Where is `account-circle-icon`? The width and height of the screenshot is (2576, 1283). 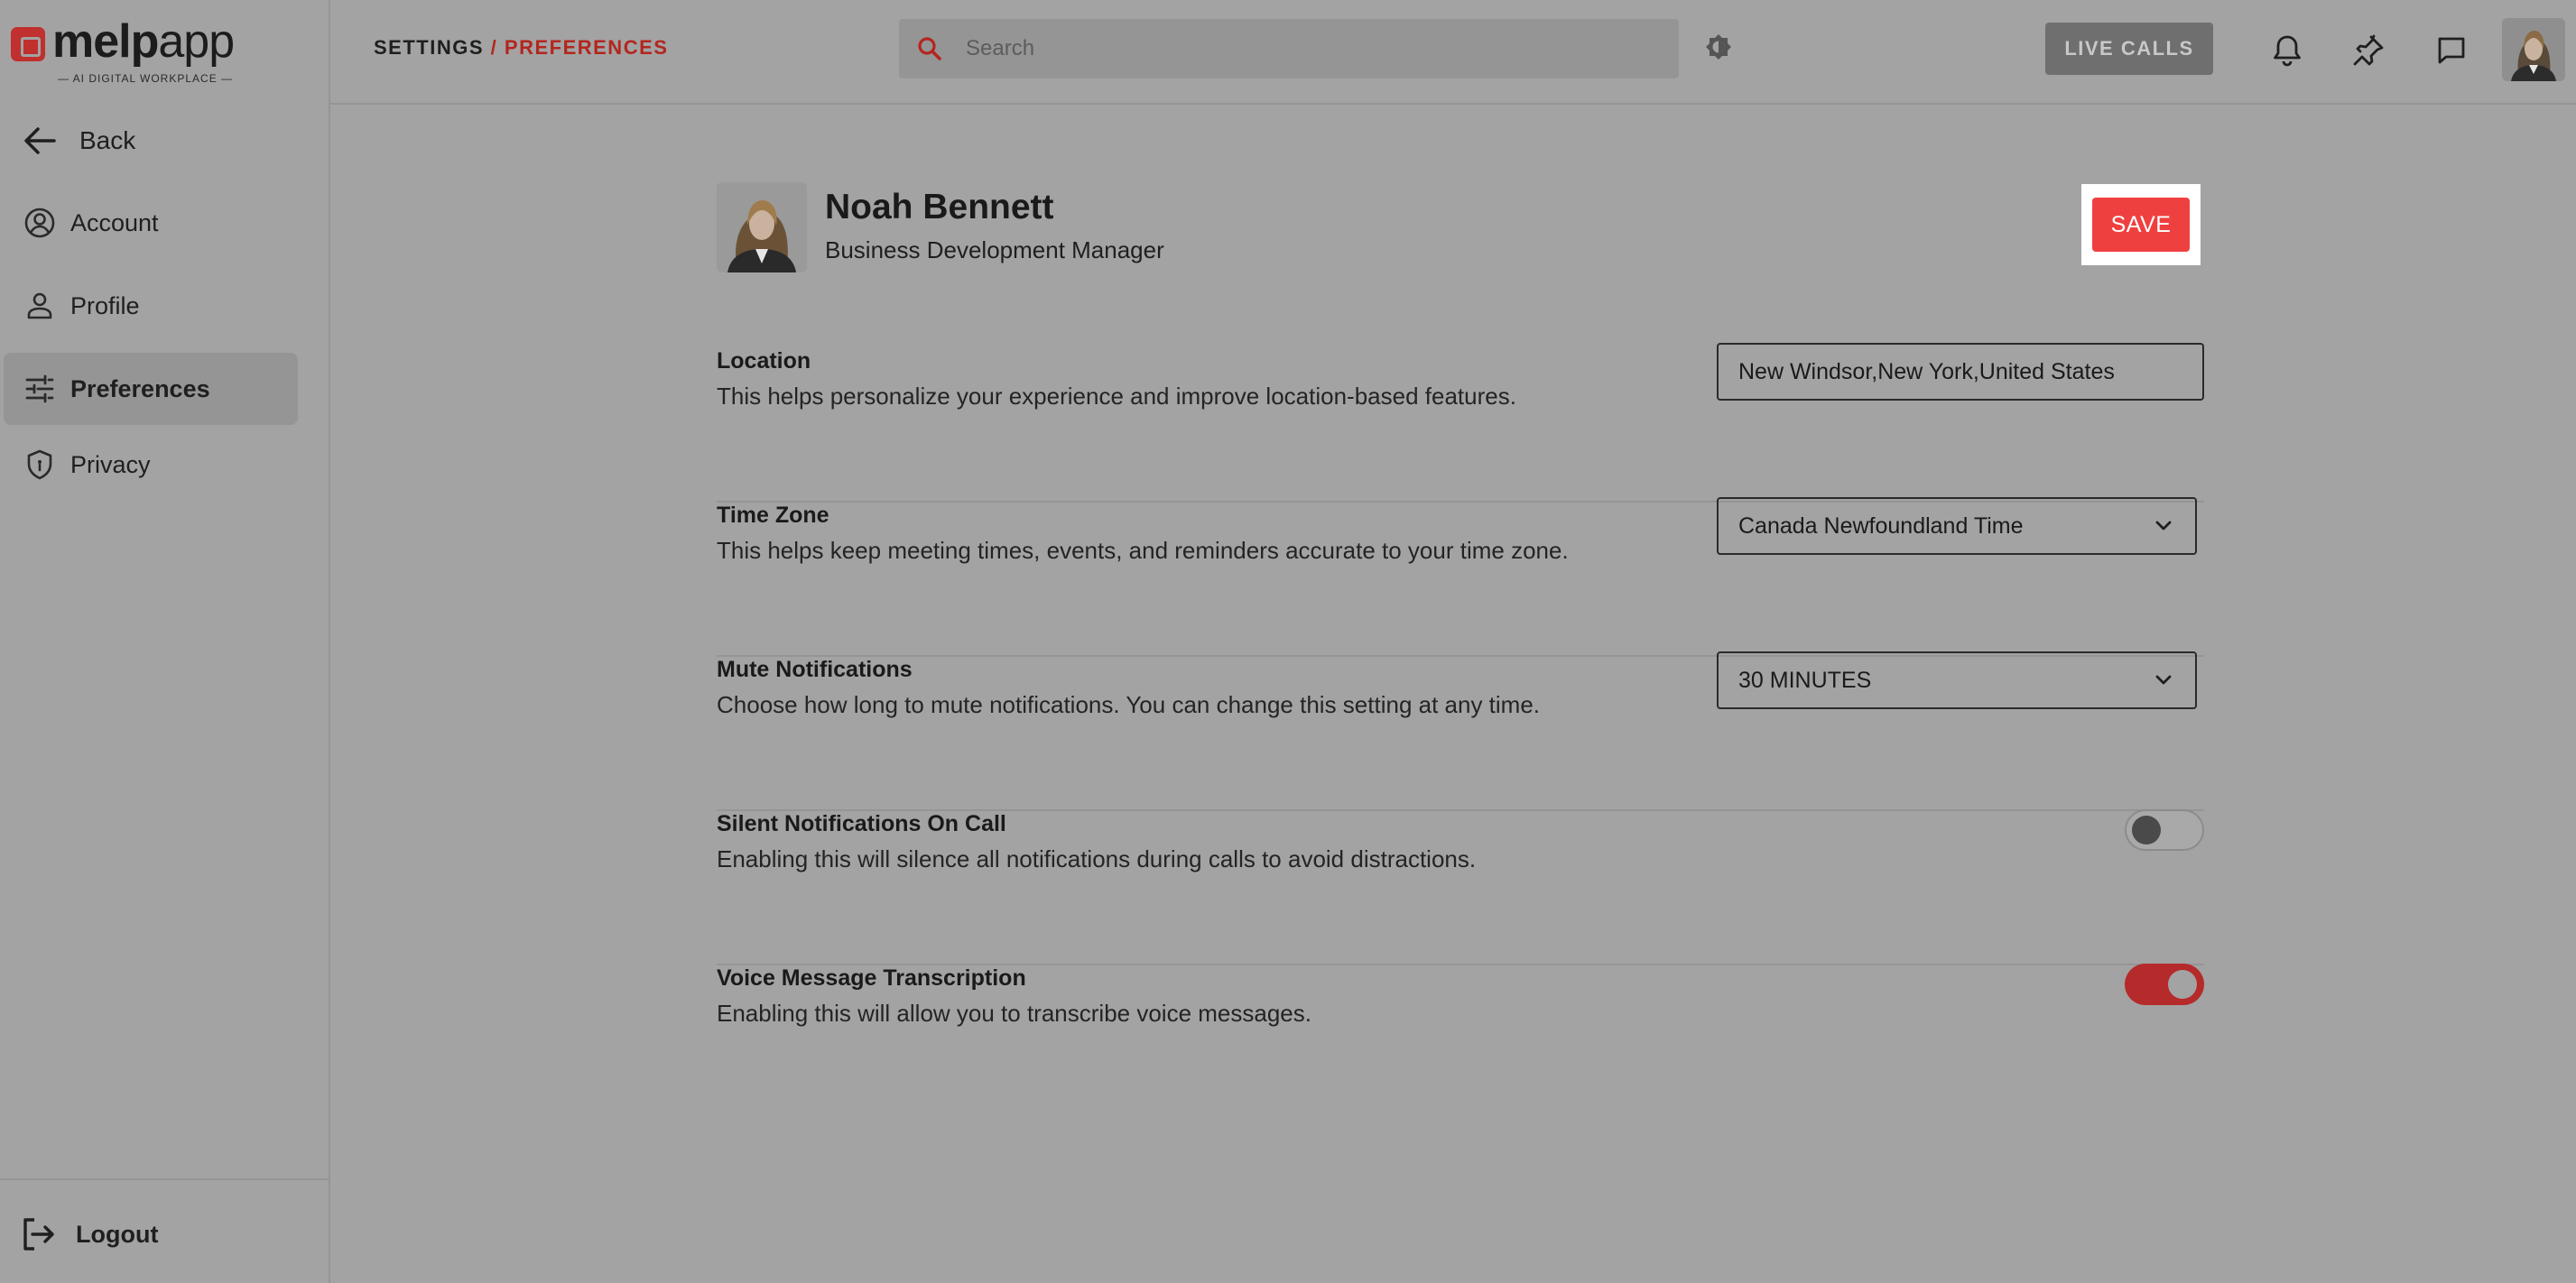 account-circle-icon is located at coordinates (40, 223).